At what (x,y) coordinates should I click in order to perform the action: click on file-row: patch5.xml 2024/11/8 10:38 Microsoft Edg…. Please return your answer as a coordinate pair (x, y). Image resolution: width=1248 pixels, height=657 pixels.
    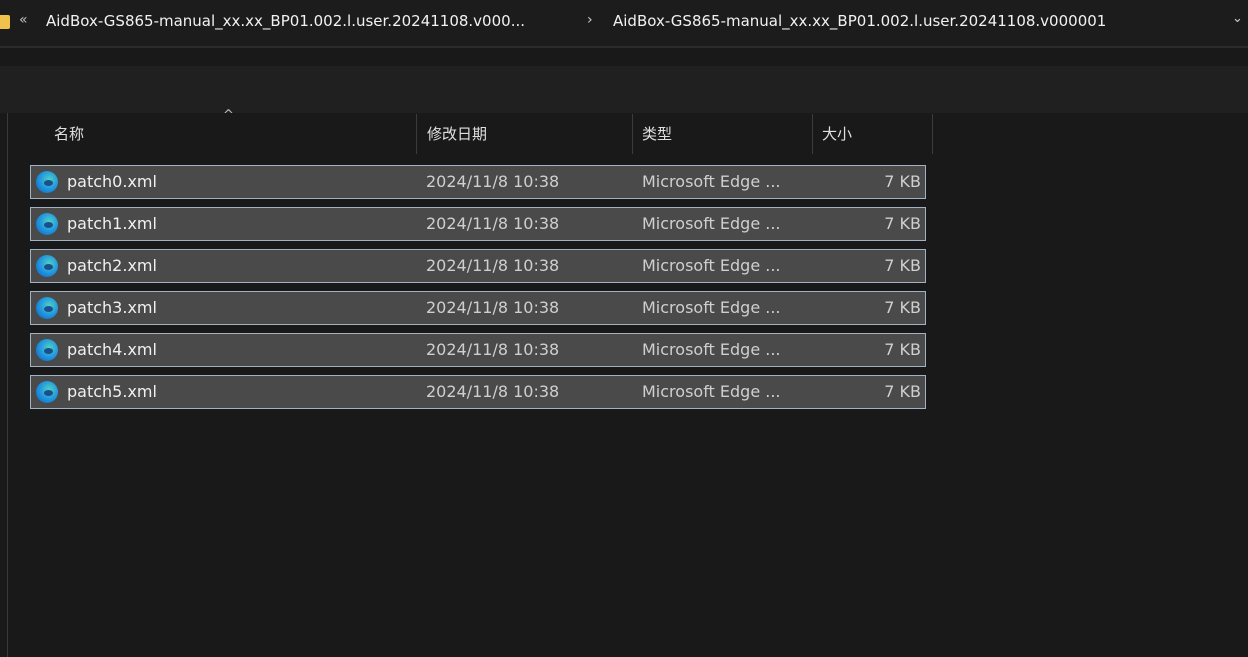
    Looking at the image, I should click on (478, 392).